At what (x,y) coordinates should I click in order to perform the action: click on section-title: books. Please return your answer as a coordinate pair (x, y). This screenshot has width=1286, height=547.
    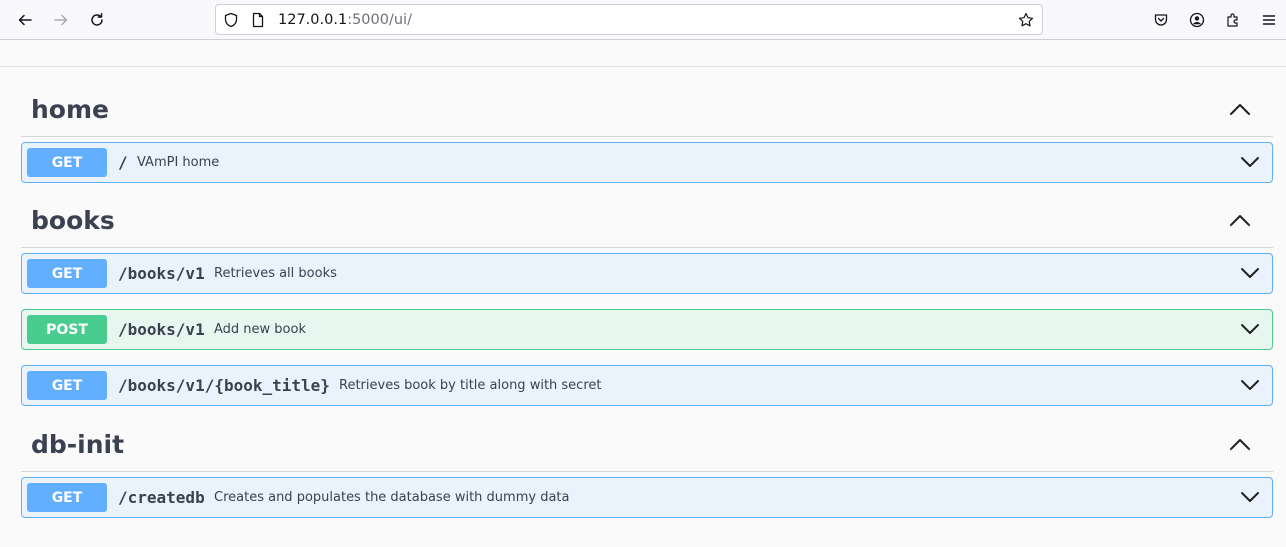
    Looking at the image, I should click on (73, 220).